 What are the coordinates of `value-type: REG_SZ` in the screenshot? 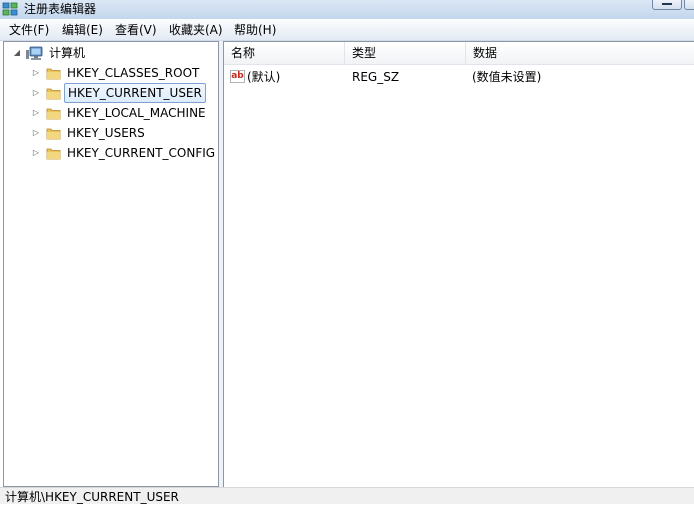 It's located at (376, 77).